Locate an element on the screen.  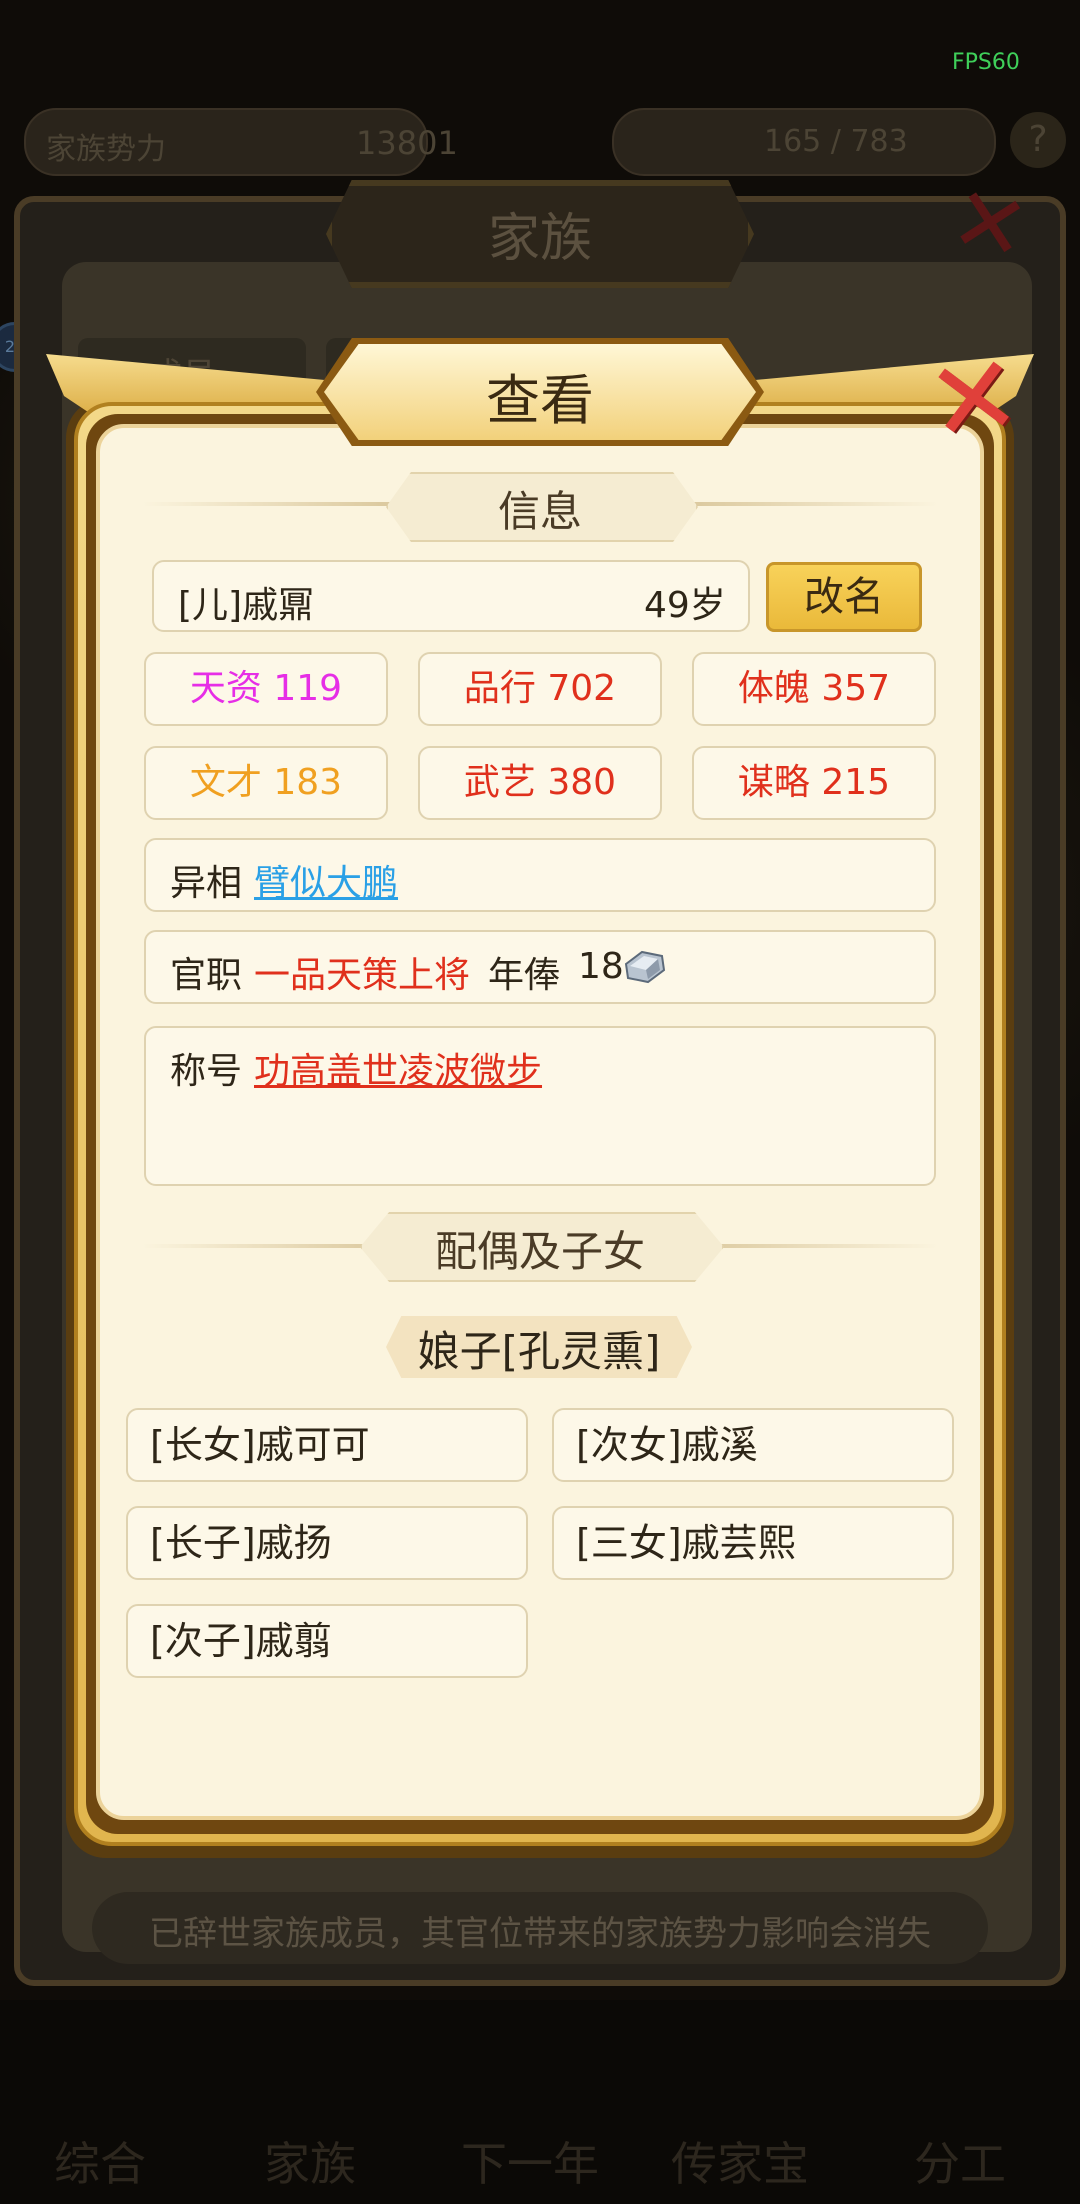
salary-value: 18 is located at coordinates (601, 966).